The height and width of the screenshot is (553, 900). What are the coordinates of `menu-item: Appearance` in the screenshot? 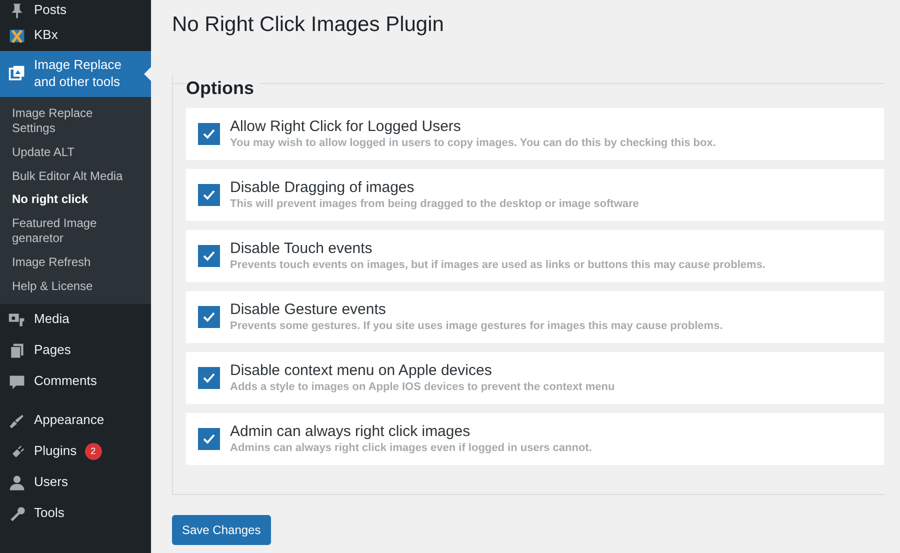 It's located at (75, 420).